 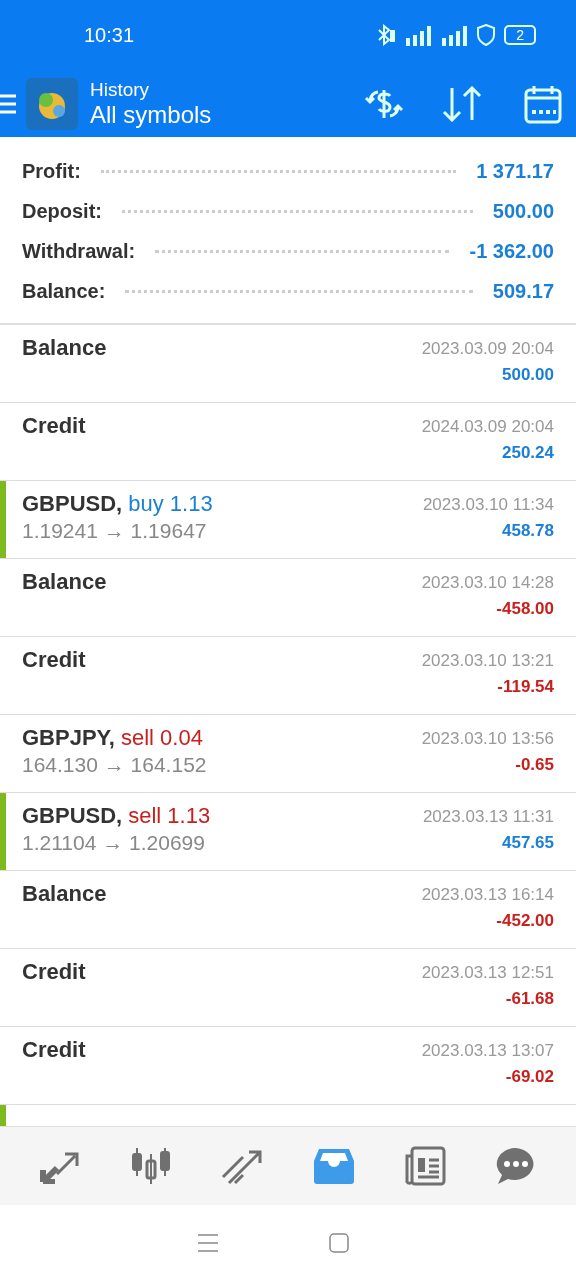 I want to click on calendar-icon, so click(x=543, y=103).